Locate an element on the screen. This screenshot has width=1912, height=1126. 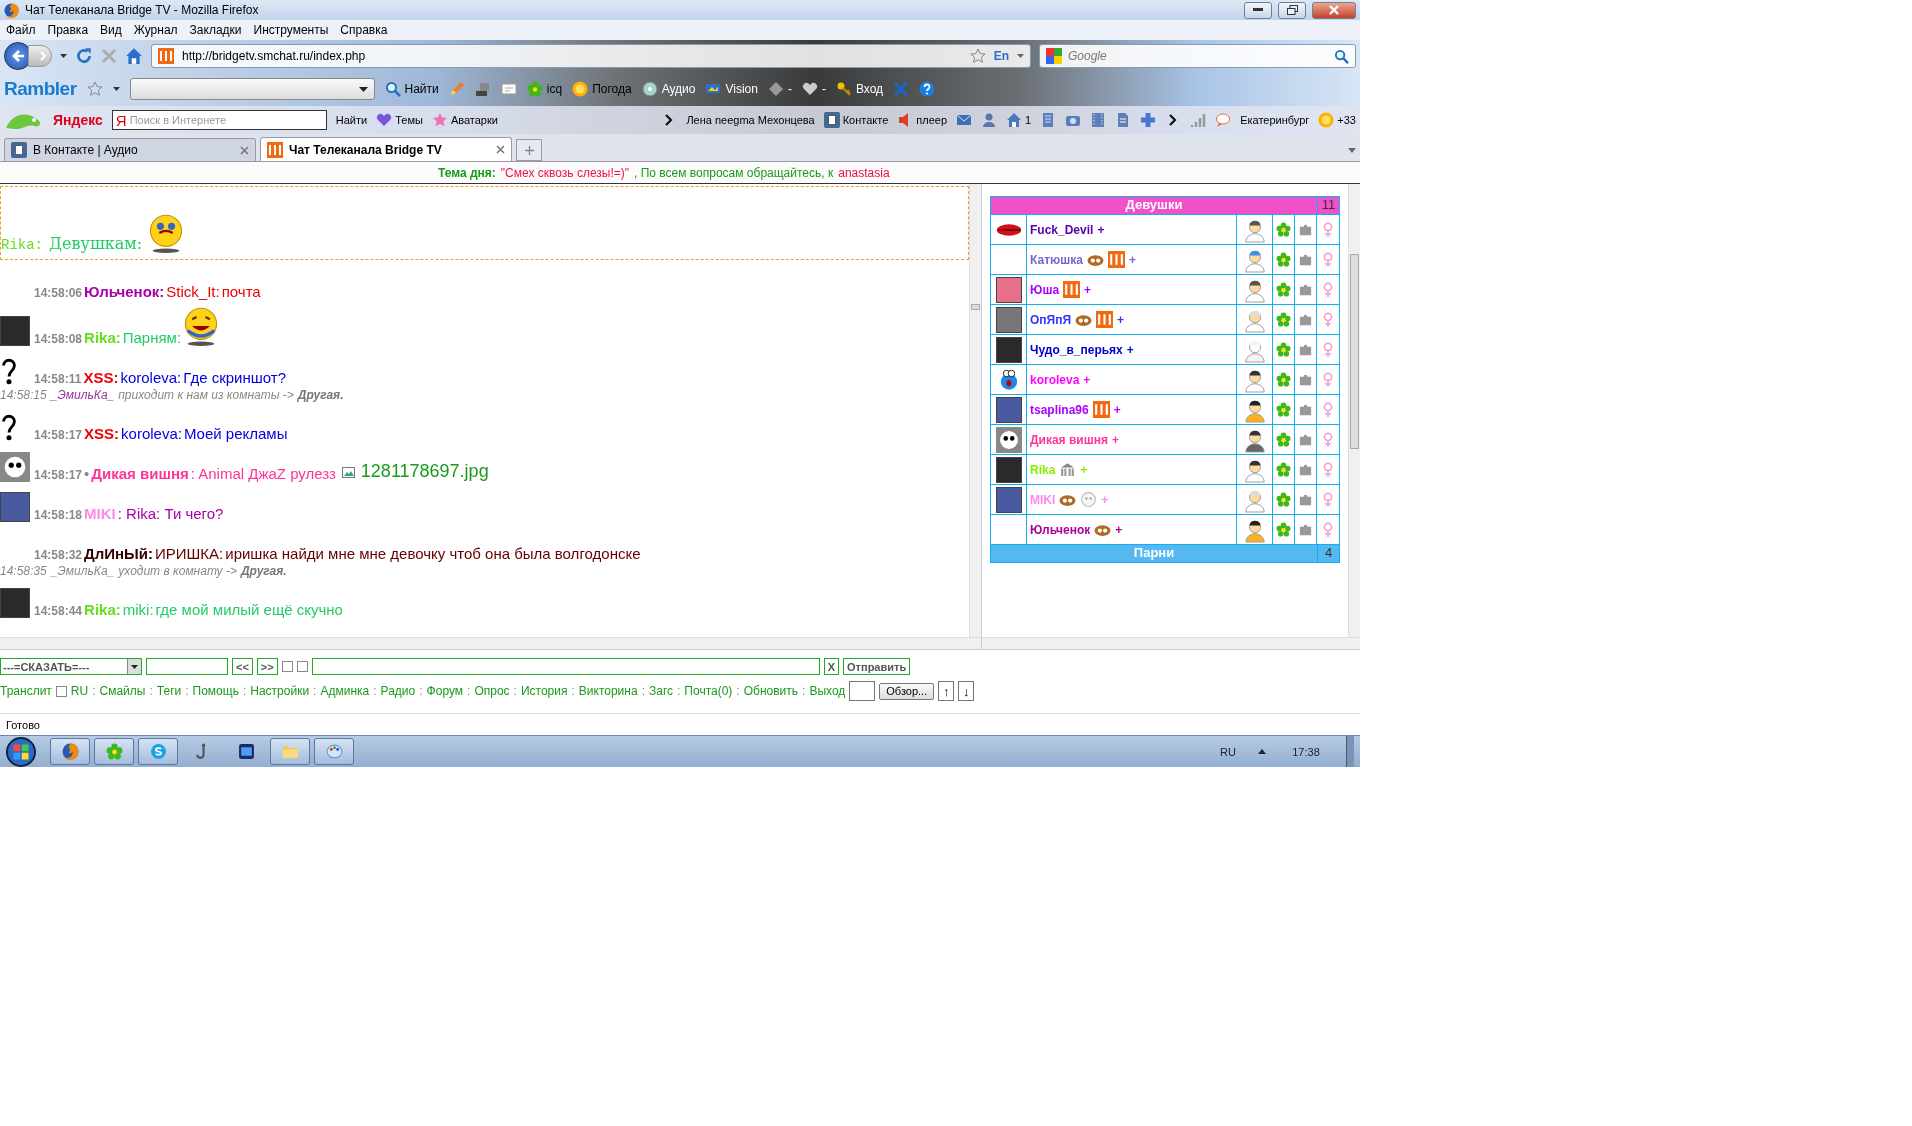
stop-icon is located at coordinates (109, 56).